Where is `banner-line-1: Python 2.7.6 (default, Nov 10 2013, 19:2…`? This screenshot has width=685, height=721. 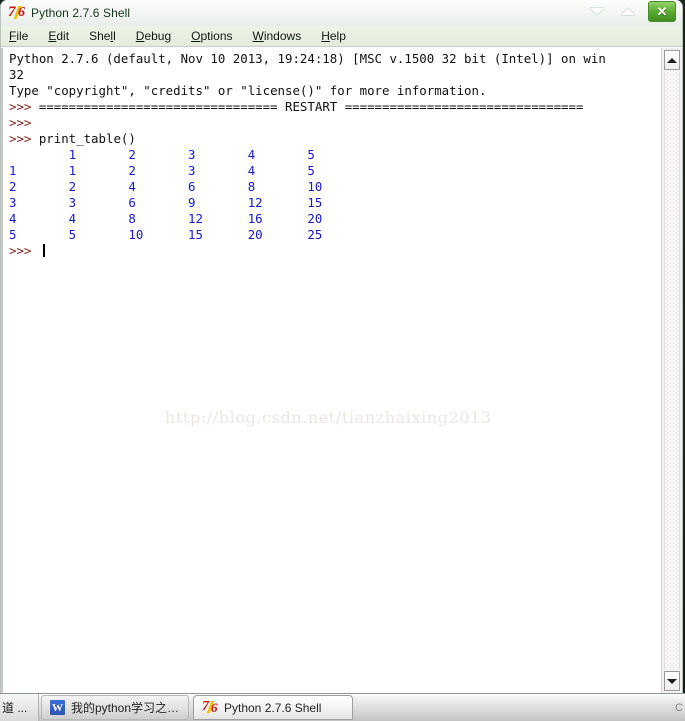 banner-line-1: Python 2.7.6 (default, Nov 10 2013, 19:2… is located at coordinates (307, 58).